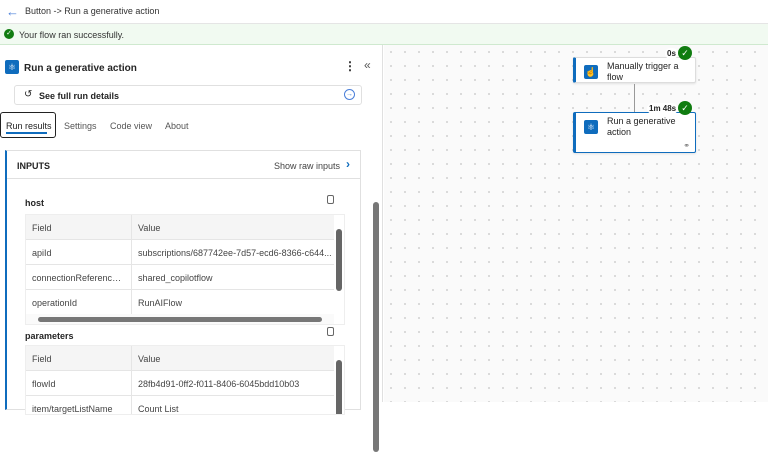 This screenshot has height=452, width=768. I want to click on tab-about: About, so click(177, 126).